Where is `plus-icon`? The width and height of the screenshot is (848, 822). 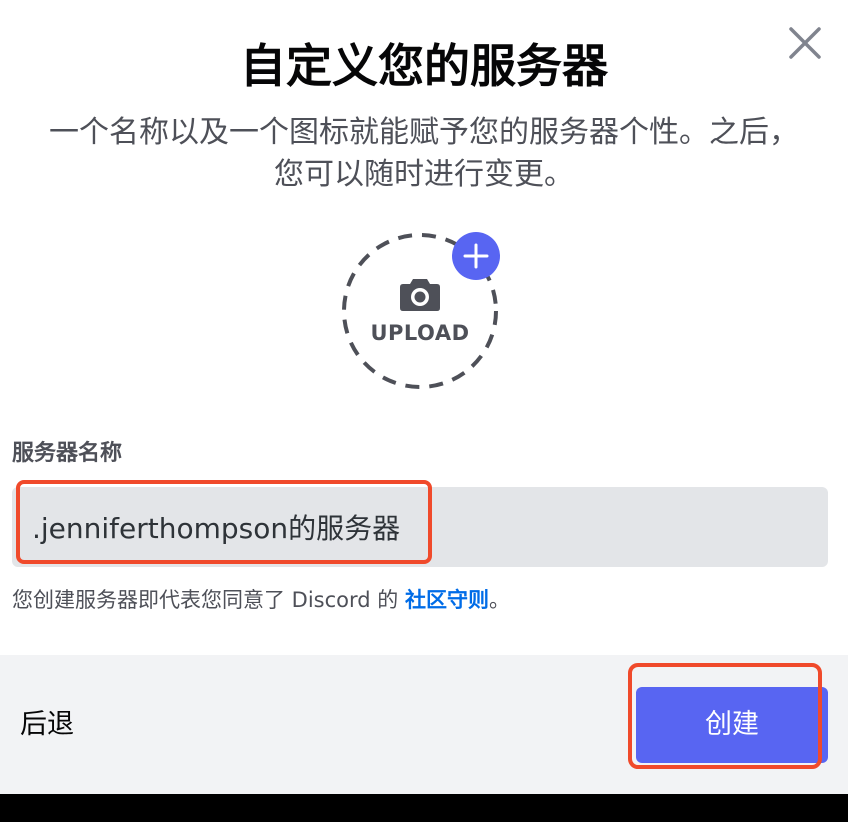 plus-icon is located at coordinates (476, 256).